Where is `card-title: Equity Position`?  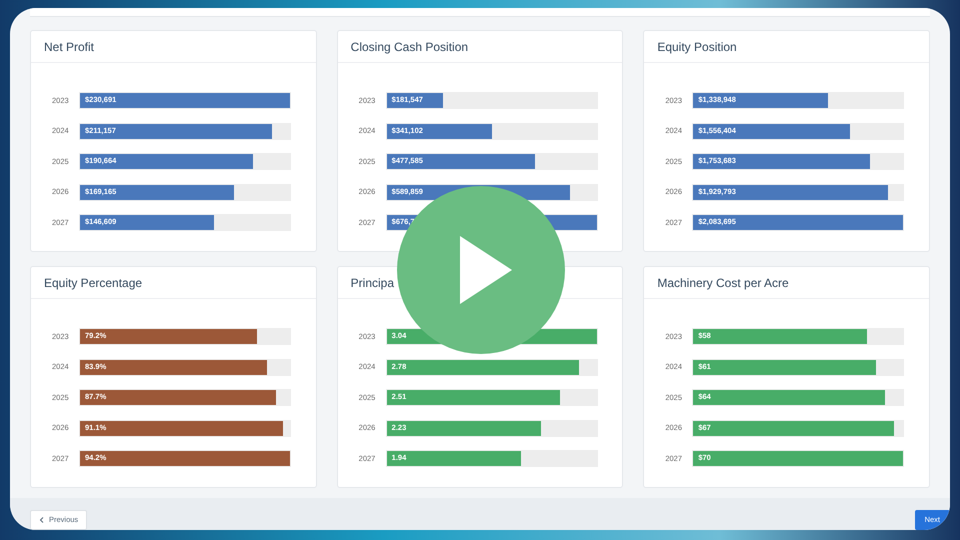
card-title: Equity Position is located at coordinates (697, 47).